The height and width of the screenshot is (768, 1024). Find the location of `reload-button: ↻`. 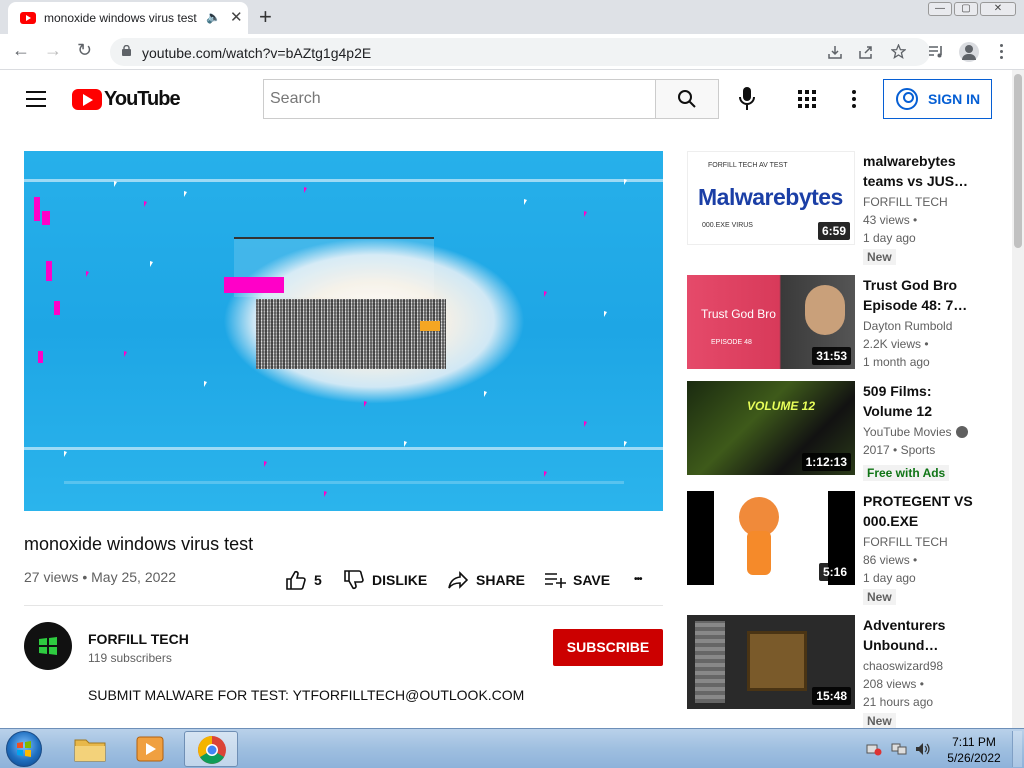

reload-button: ↻ is located at coordinates (84, 50).